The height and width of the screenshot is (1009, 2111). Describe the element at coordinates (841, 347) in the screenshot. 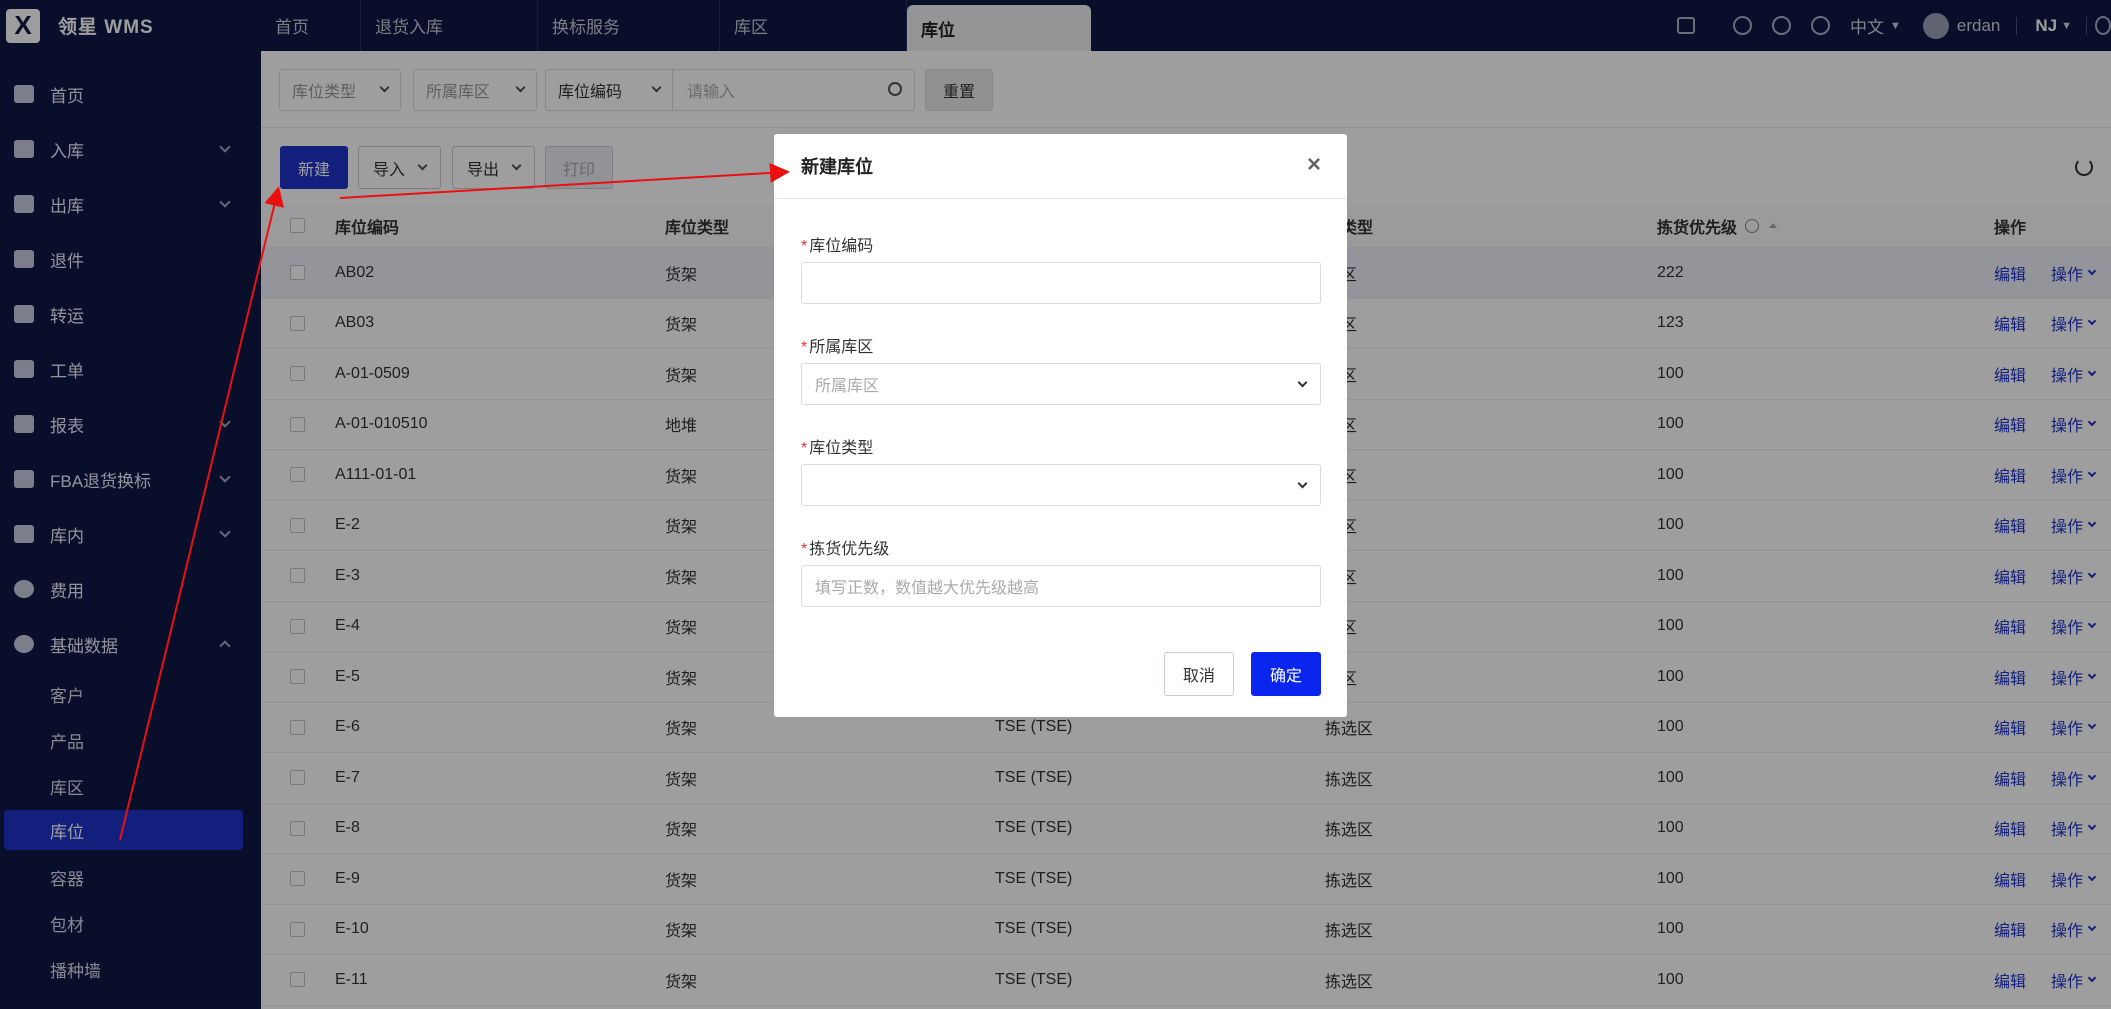

I see `label-text: 所属库区` at that location.